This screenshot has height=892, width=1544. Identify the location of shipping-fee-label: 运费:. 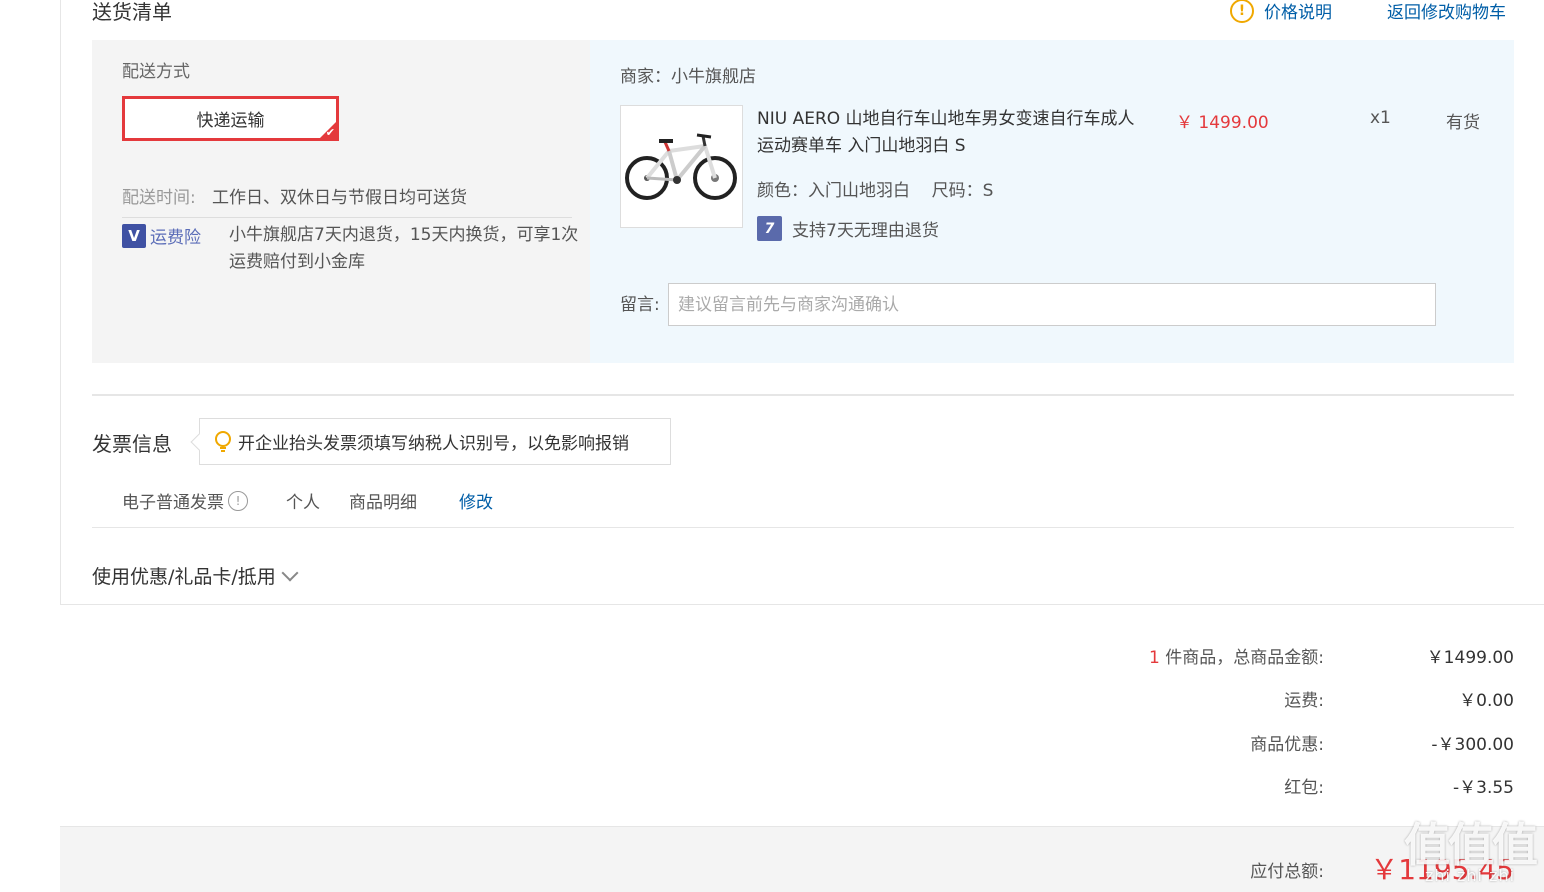
(1304, 701).